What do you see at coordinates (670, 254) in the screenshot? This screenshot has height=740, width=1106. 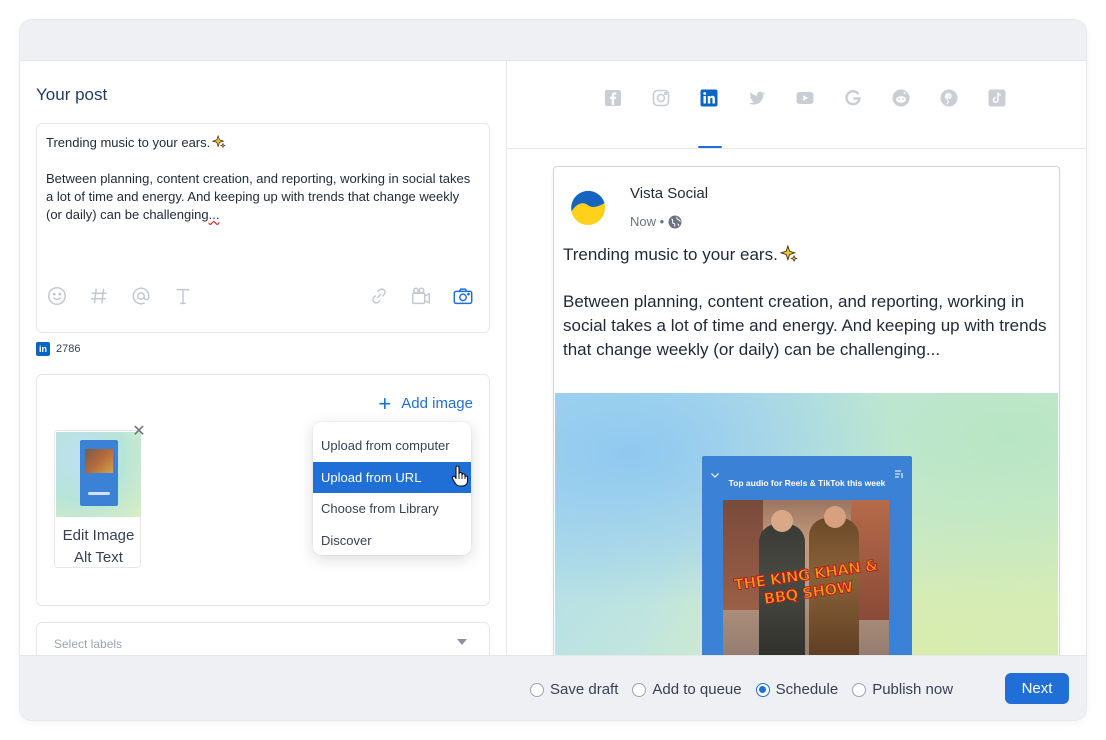 I see `preview-text-line1: Trending music to your ears.` at bounding box center [670, 254].